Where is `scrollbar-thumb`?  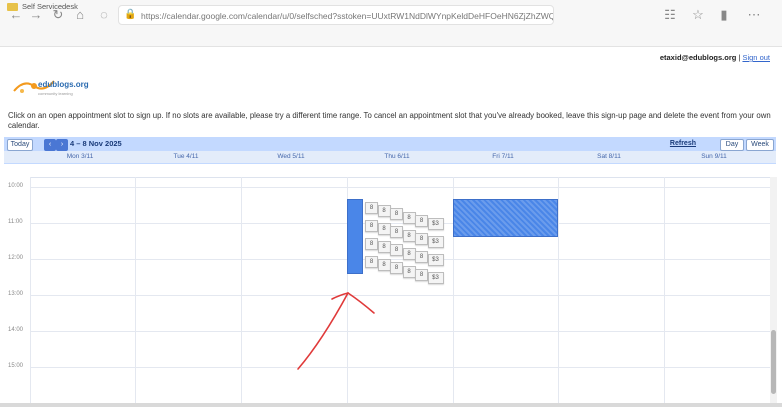
scrollbar-thumb is located at coordinates (773, 362).